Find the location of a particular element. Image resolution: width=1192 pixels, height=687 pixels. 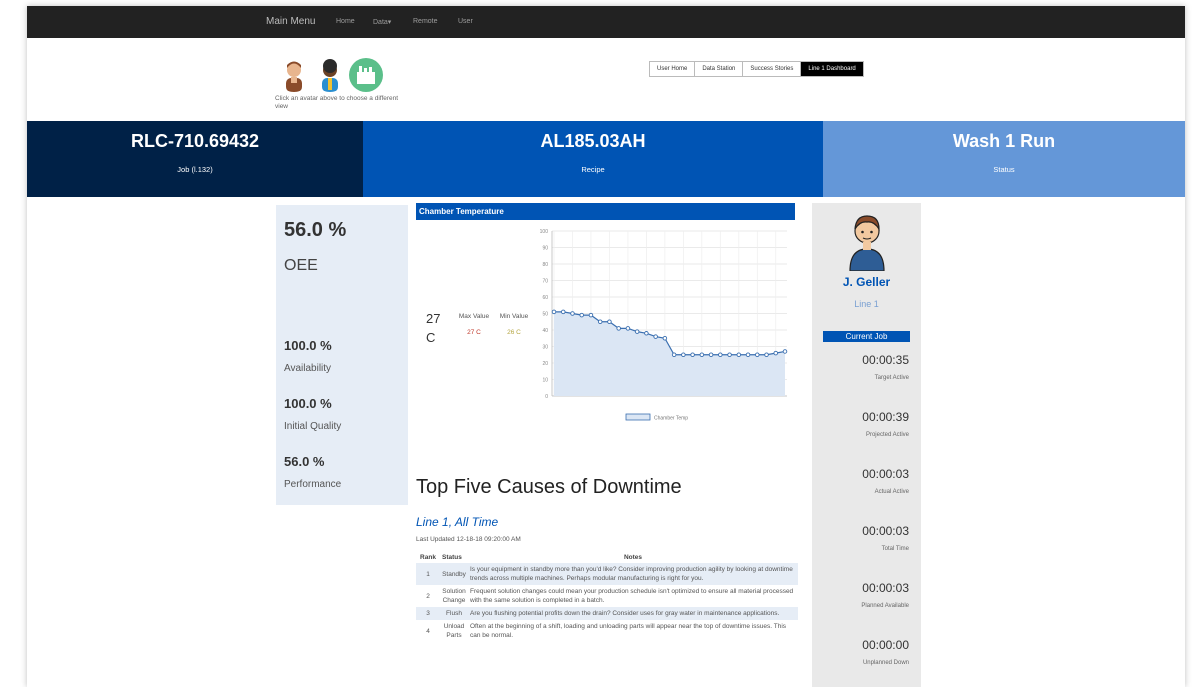

factory-avatar-icon is located at coordinates (366, 75).